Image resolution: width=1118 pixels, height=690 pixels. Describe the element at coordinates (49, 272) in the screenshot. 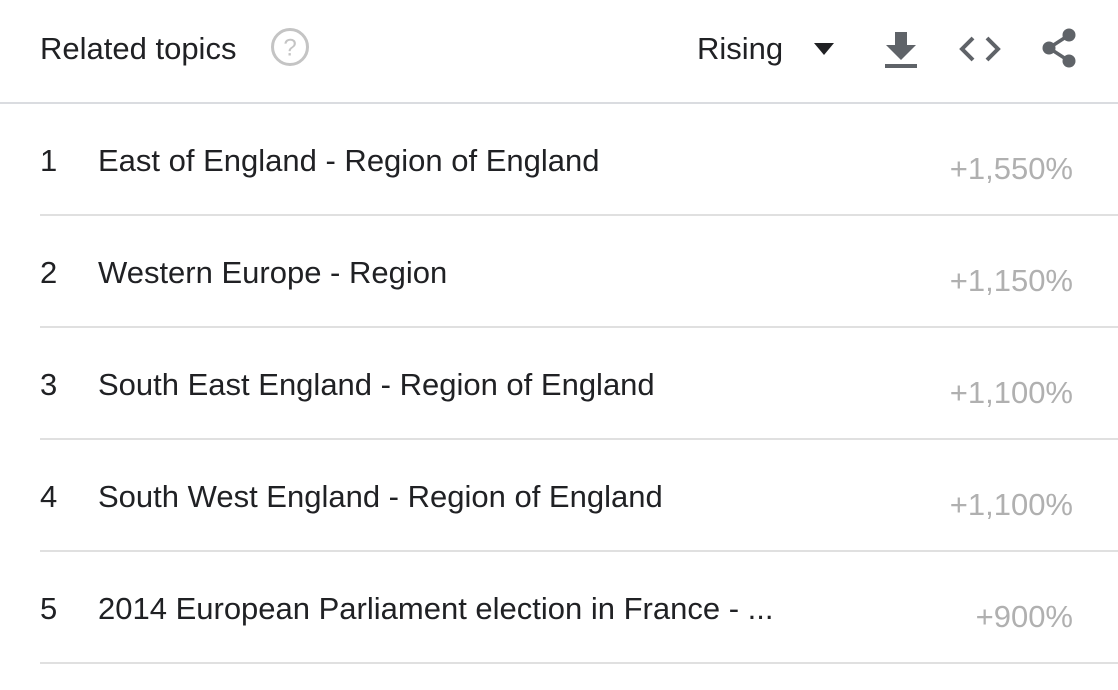

I see `item-rank: 2` at that location.